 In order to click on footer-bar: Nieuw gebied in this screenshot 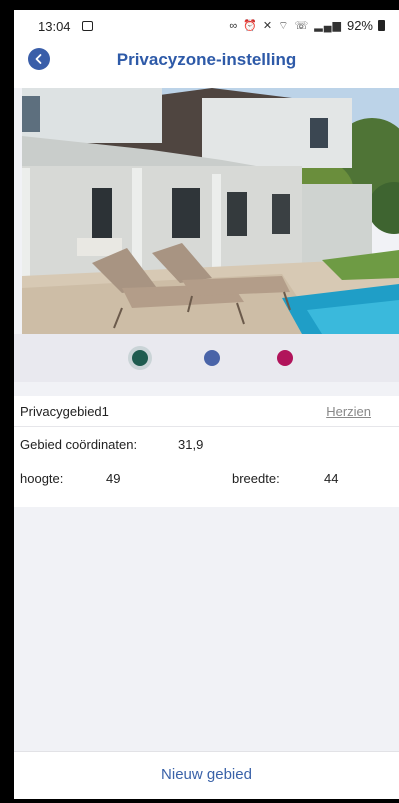, I will do `click(206, 775)`.